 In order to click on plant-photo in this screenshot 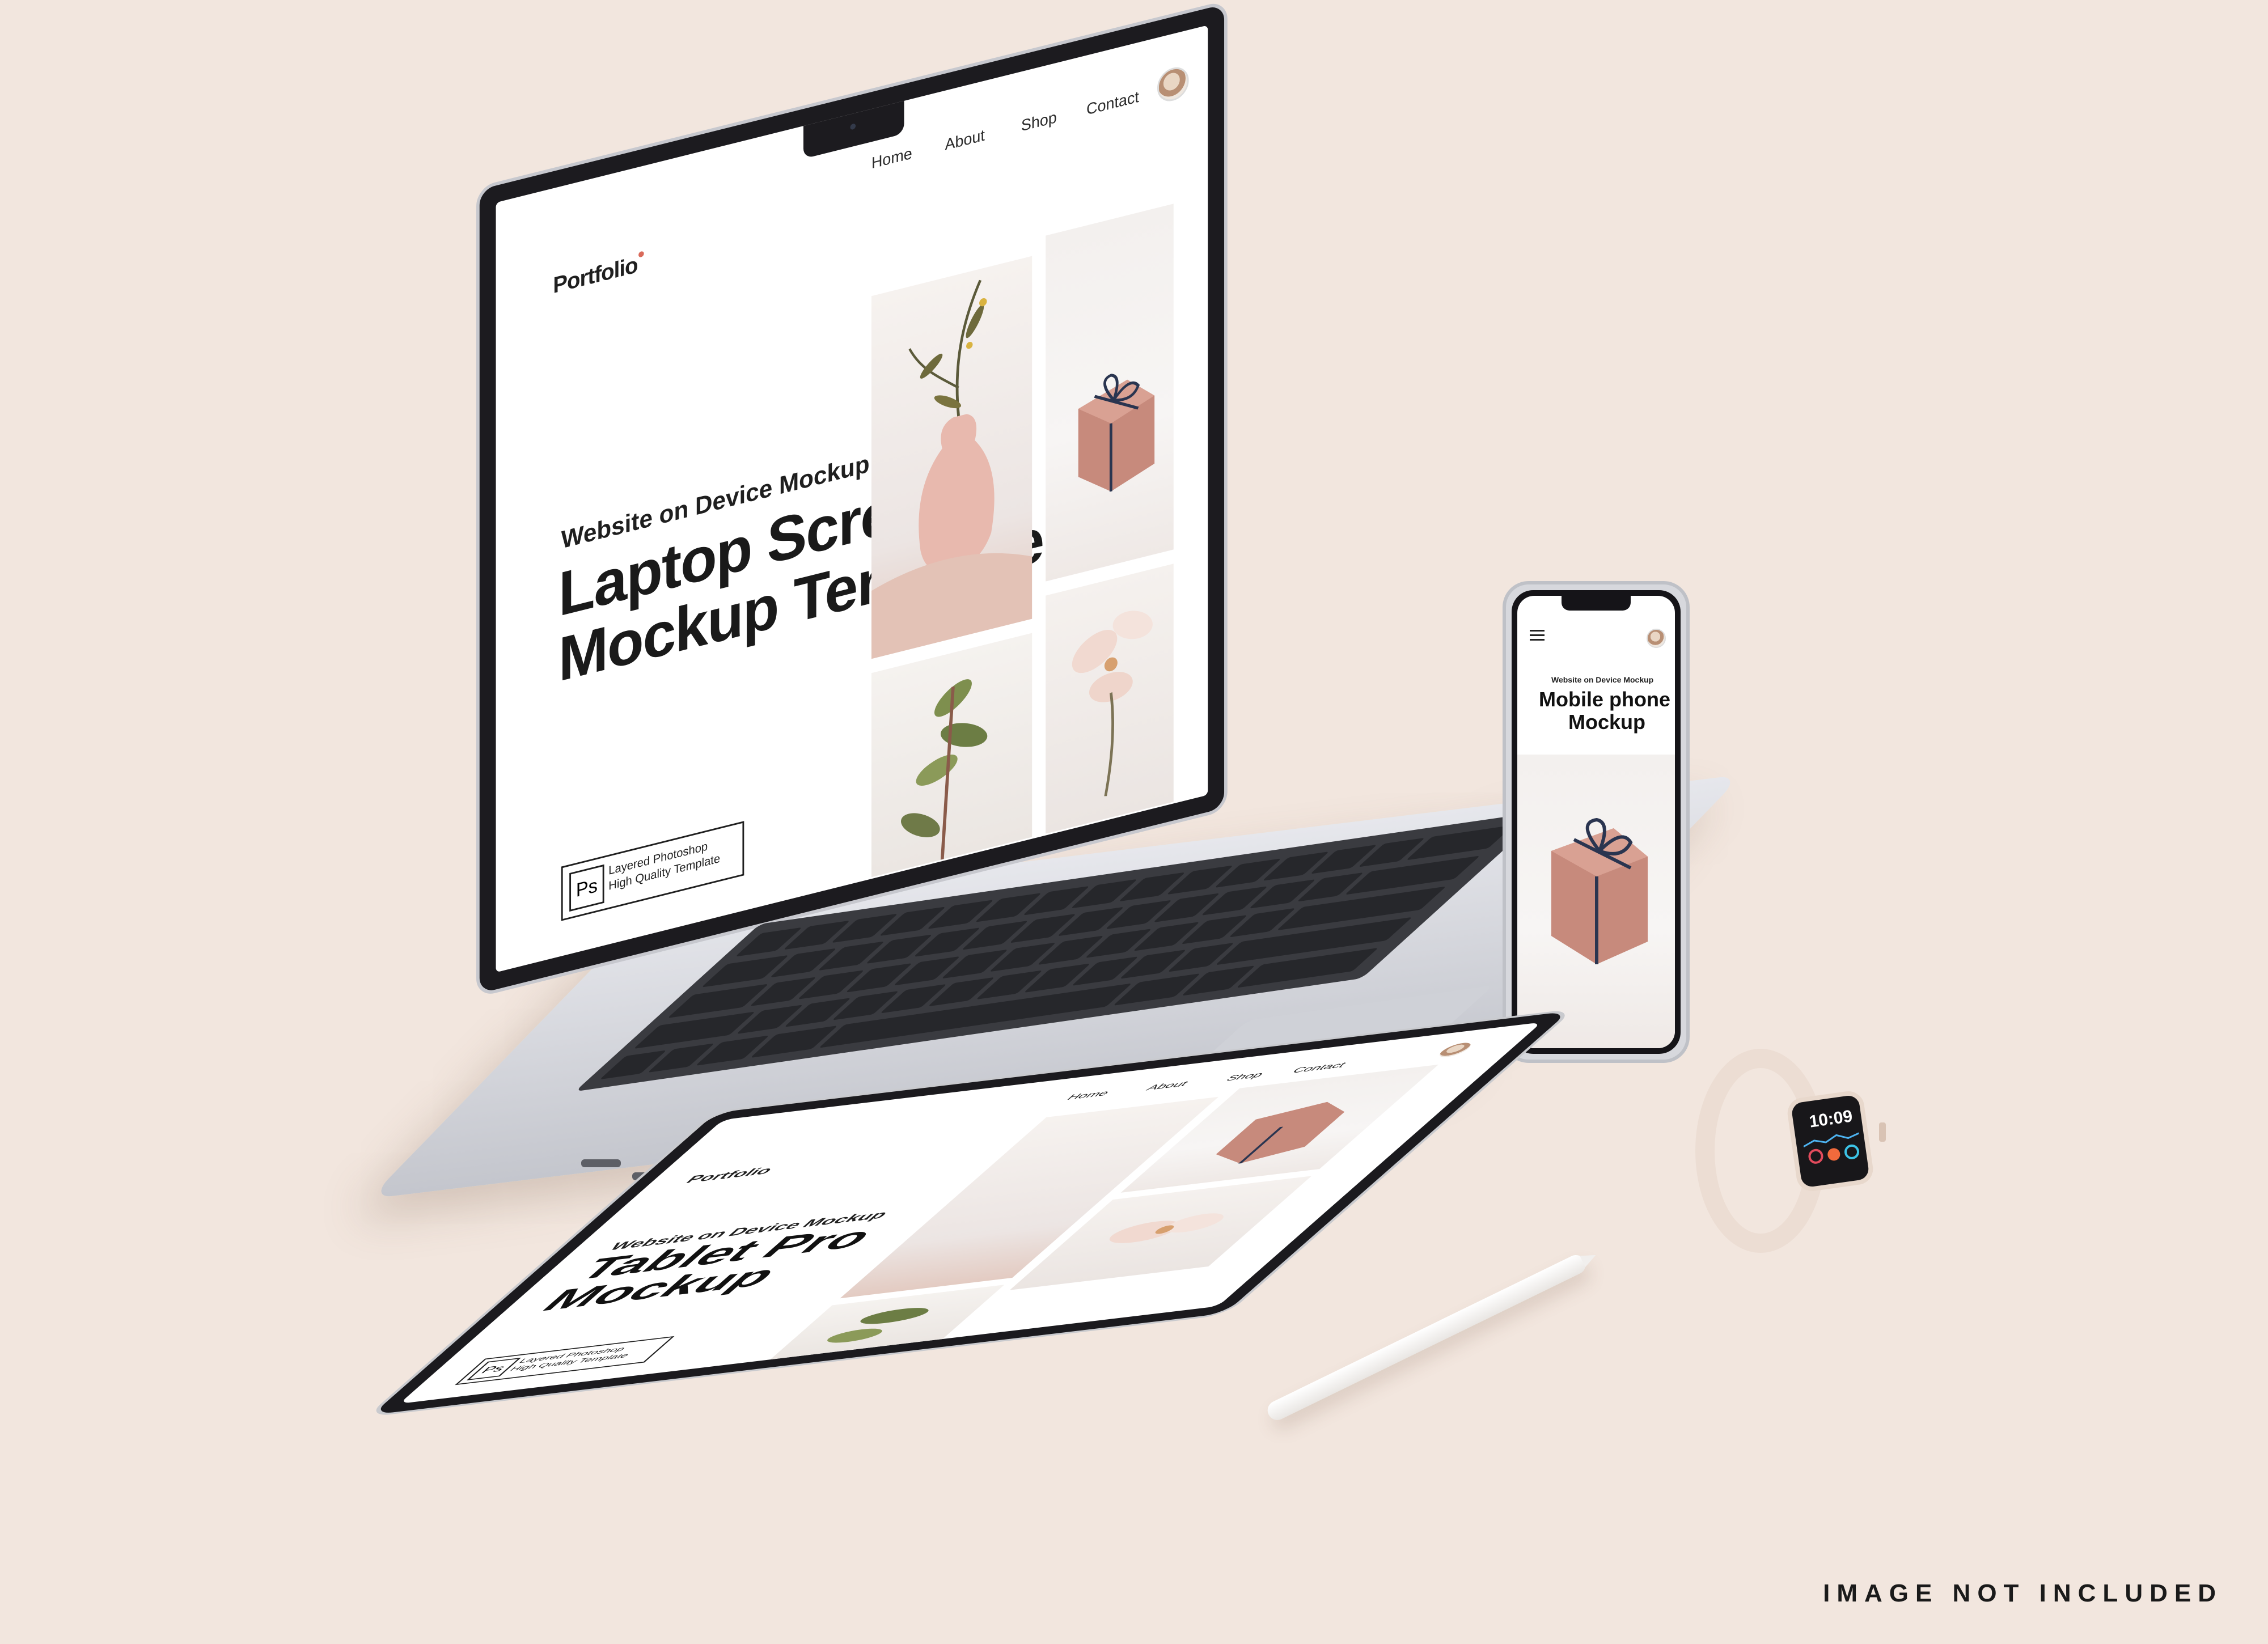, I will do `click(952, 755)`.